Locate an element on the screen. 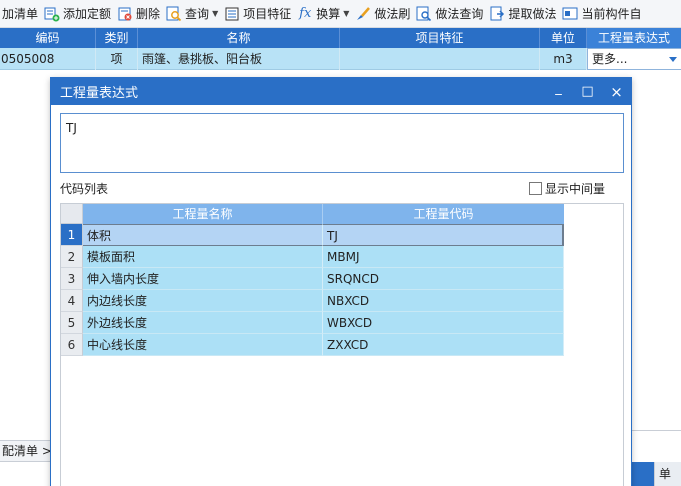  cell-quantity-code: WBXCD is located at coordinates (443, 323).